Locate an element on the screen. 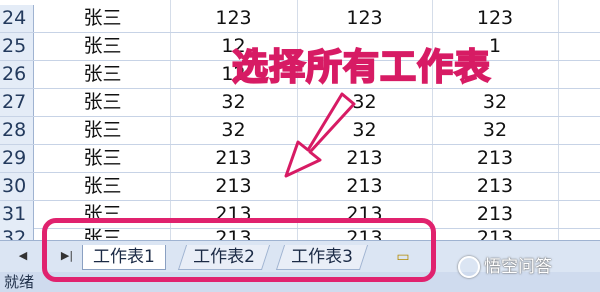 The image size is (600, 292). watermark-logo-icon is located at coordinates (469, 267).